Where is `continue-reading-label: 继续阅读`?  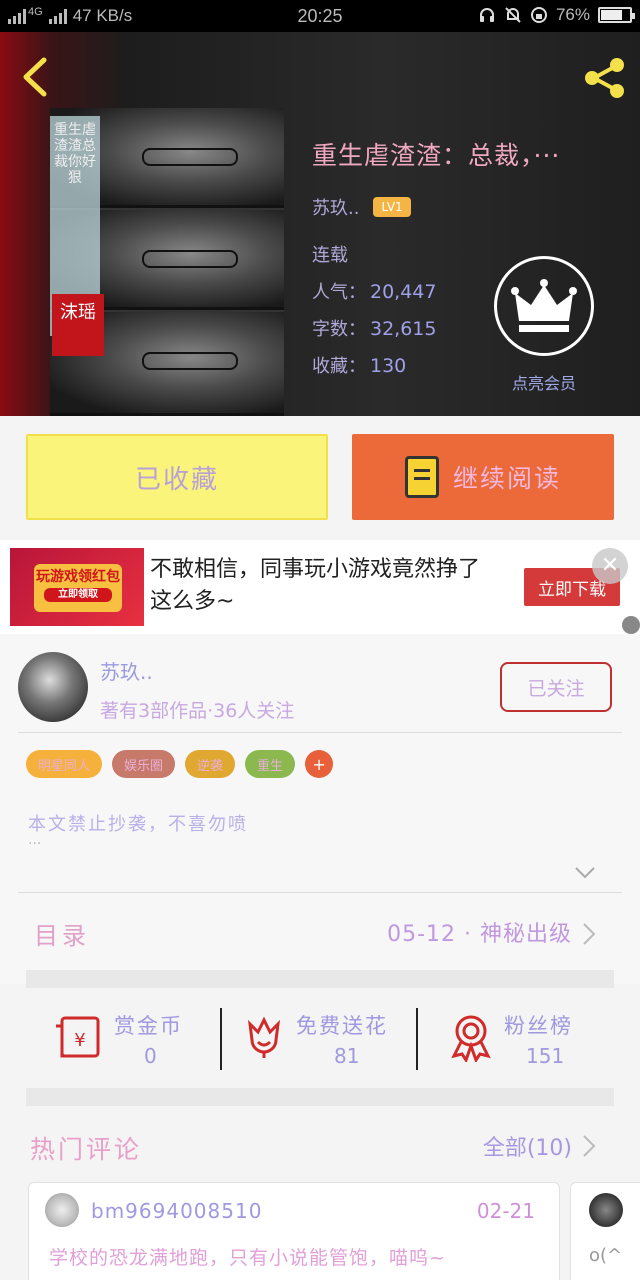
continue-reading-label: 继续阅读 is located at coordinates (506, 478).